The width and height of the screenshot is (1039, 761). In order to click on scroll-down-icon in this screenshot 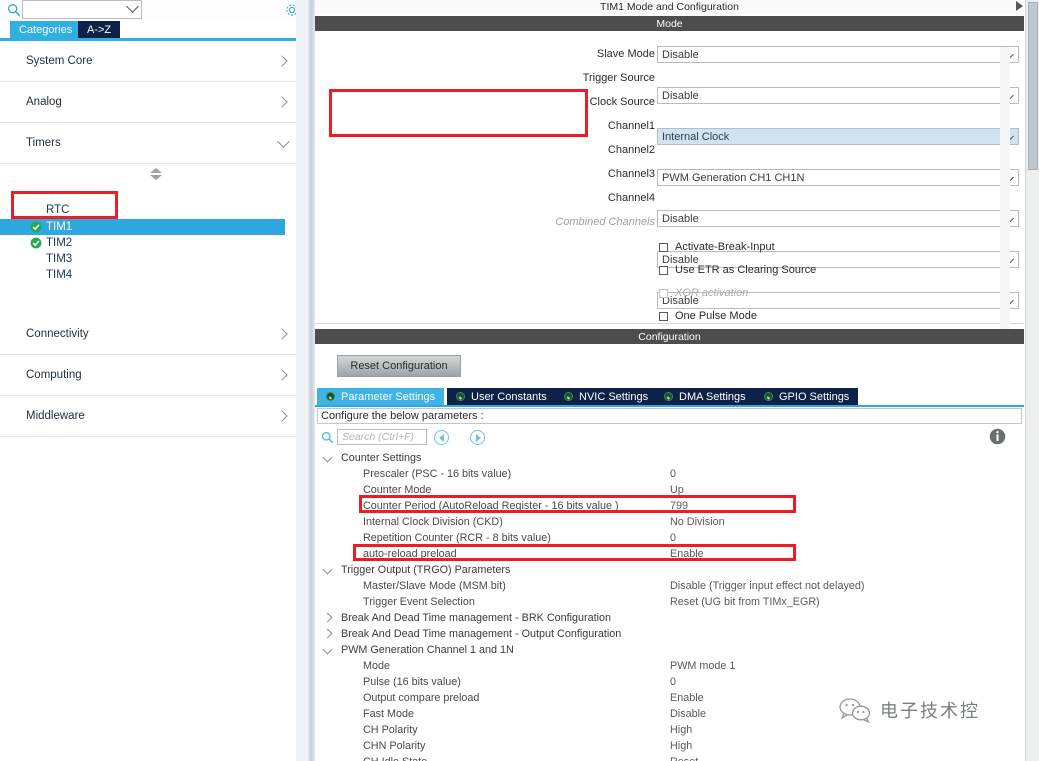, I will do `click(156, 177)`.